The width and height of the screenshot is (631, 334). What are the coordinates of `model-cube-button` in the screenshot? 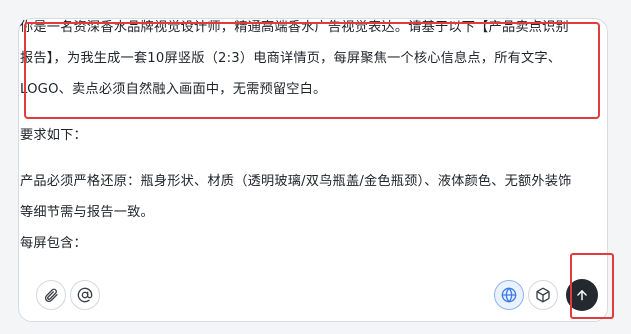 It's located at (543, 295).